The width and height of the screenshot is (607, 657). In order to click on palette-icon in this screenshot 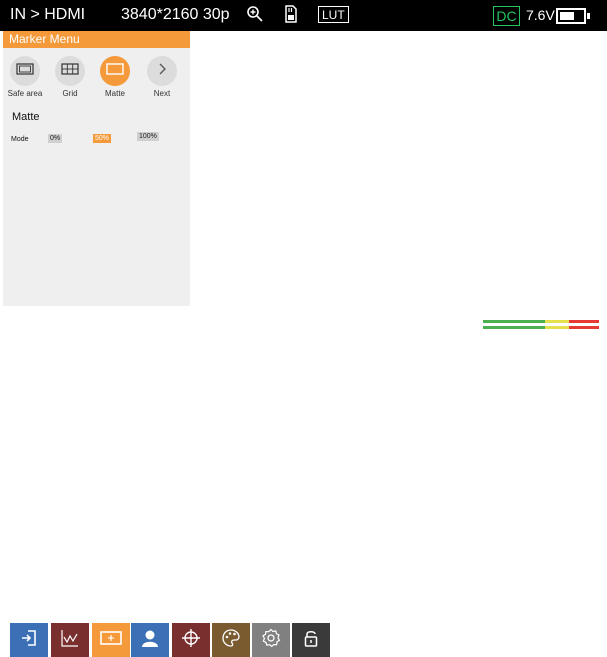, I will do `click(231, 640)`.